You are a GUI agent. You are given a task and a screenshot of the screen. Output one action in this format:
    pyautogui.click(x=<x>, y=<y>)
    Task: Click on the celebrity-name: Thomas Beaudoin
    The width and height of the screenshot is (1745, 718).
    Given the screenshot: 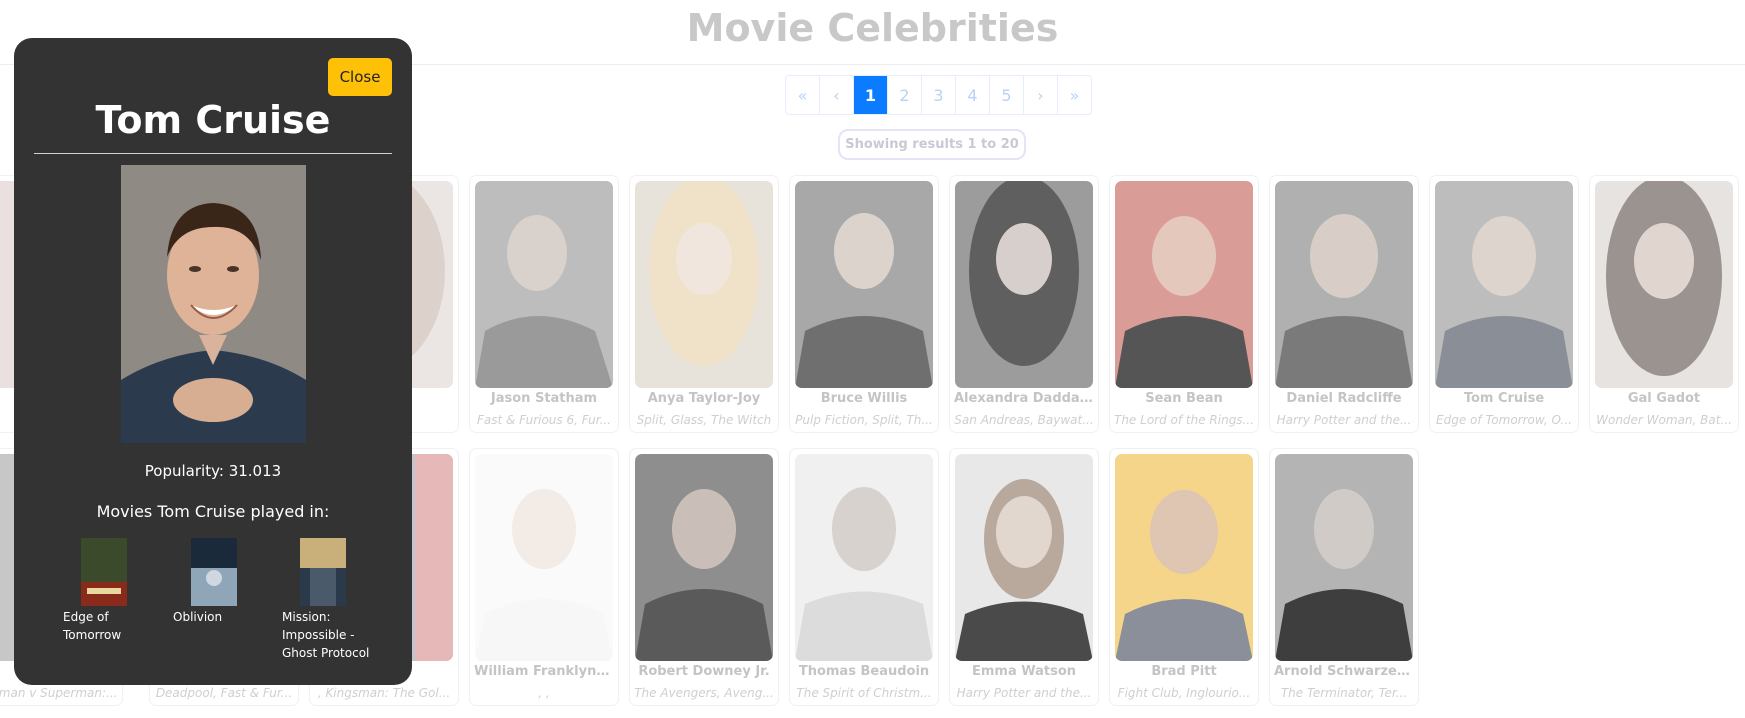 What is the action you would take?
    pyautogui.click(x=864, y=671)
    